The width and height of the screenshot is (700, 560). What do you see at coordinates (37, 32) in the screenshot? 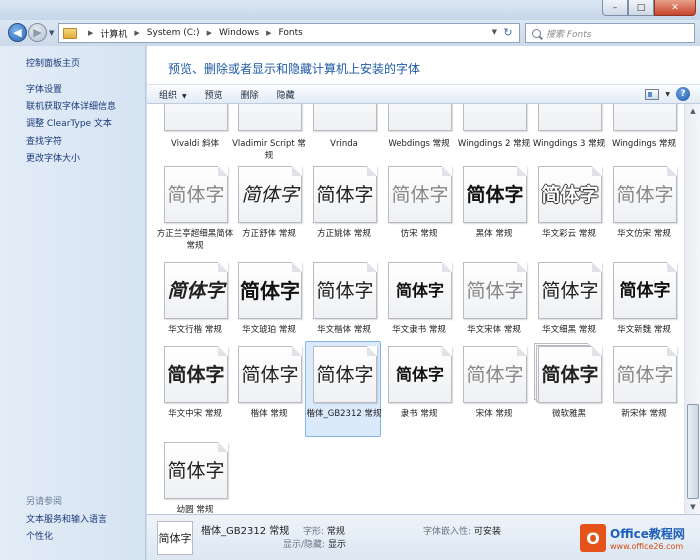
I see `forward-button: ▶` at bounding box center [37, 32].